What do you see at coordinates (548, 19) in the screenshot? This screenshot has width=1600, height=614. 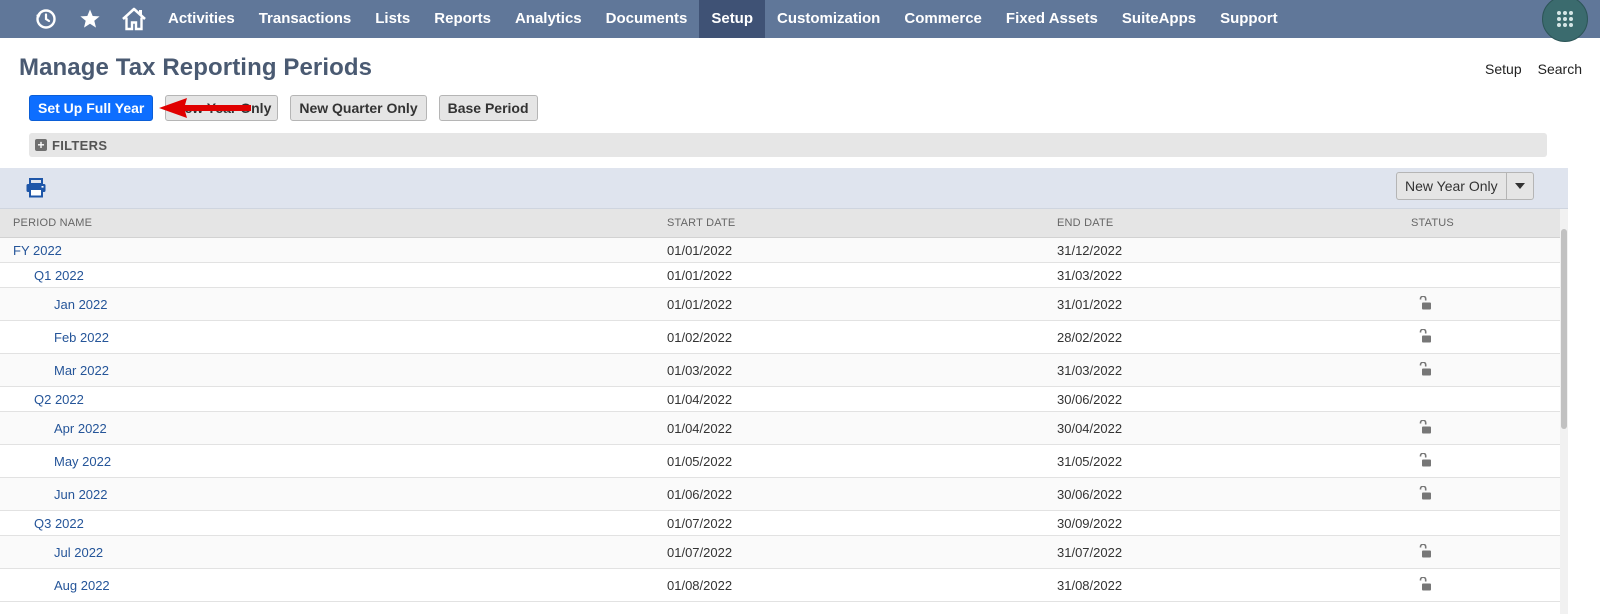 I see `nav-item-analytics: Analytics` at bounding box center [548, 19].